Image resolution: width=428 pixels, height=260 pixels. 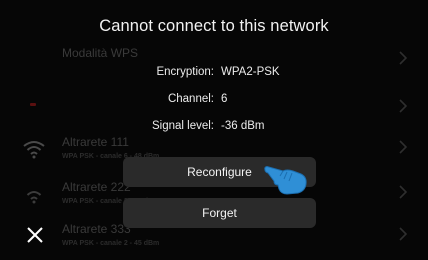 I want to click on channel-label: Channel:, so click(x=190, y=99).